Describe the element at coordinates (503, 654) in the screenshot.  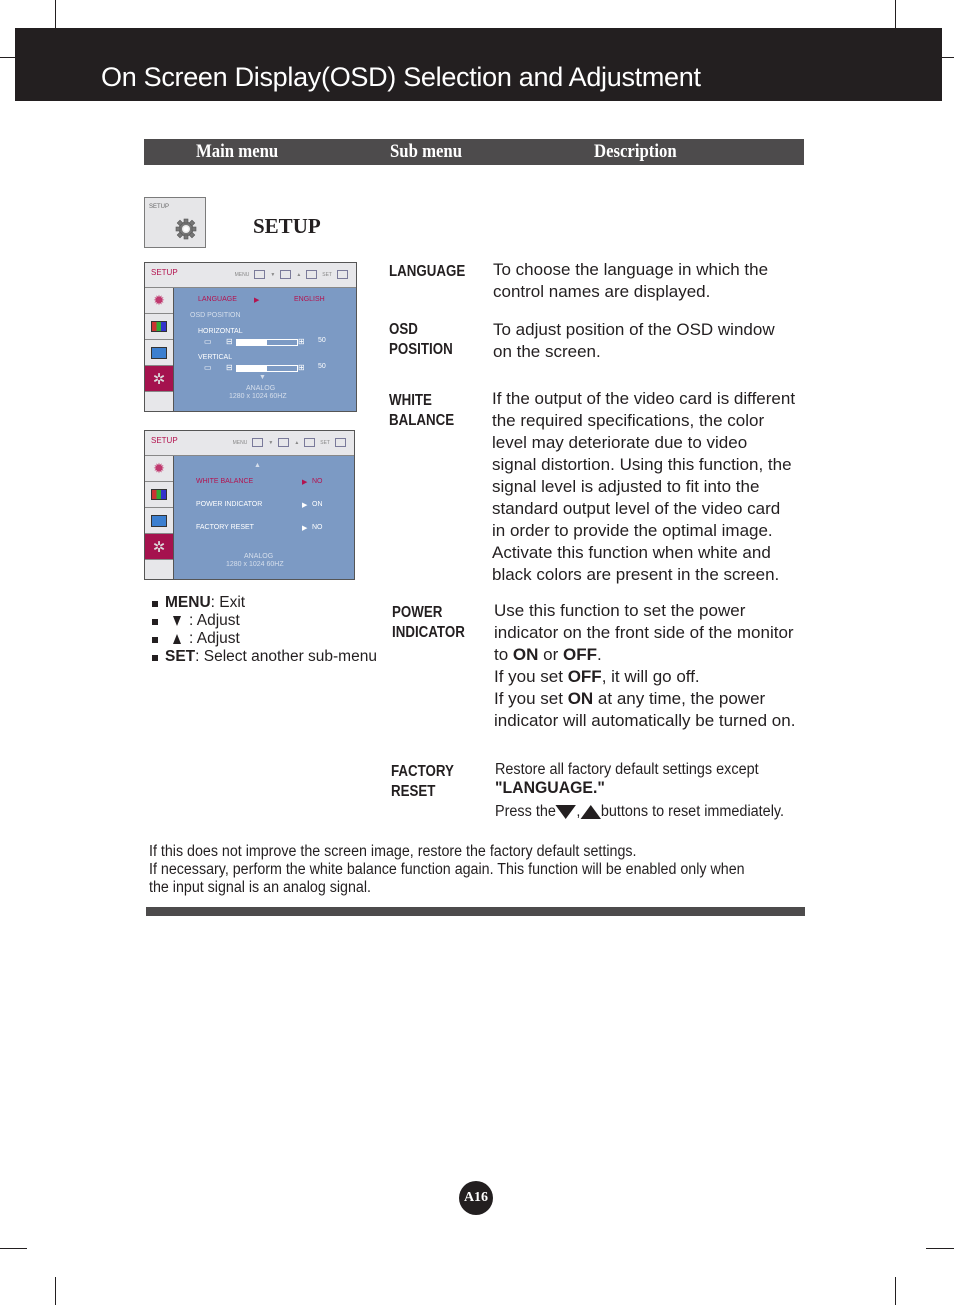
I see `text: to` at that location.